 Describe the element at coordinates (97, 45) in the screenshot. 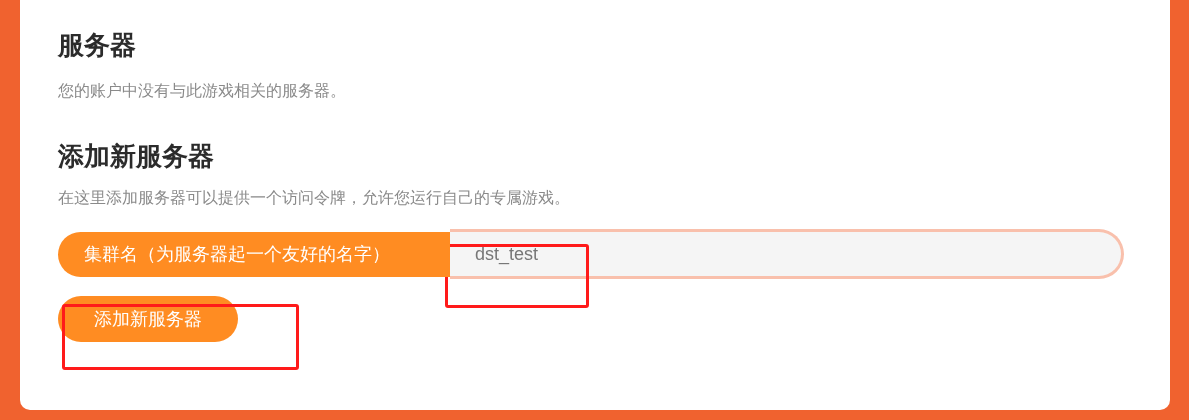

I see `section-title: 服务器` at that location.